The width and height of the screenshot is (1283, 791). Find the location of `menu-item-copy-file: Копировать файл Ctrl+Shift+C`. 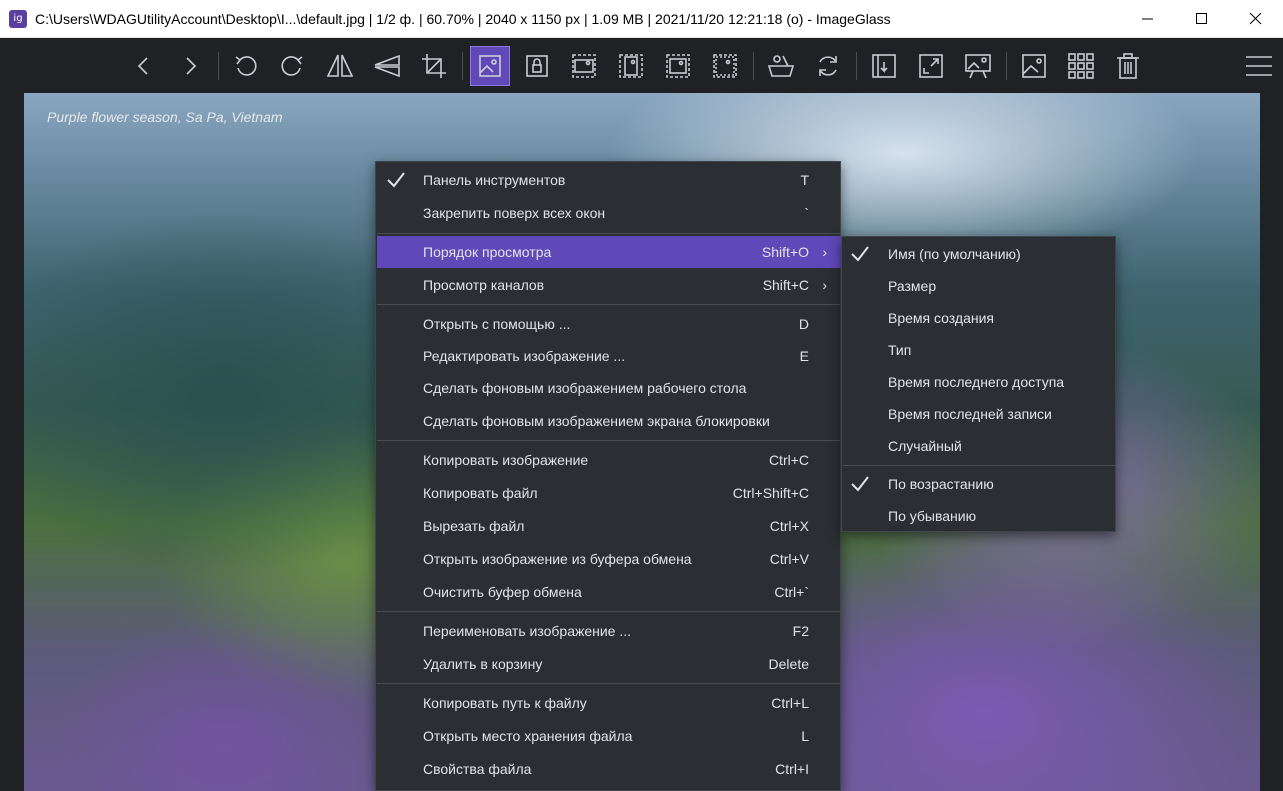

menu-item-copy-file: Копировать файл Ctrl+Shift+C is located at coordinates (609, 493).